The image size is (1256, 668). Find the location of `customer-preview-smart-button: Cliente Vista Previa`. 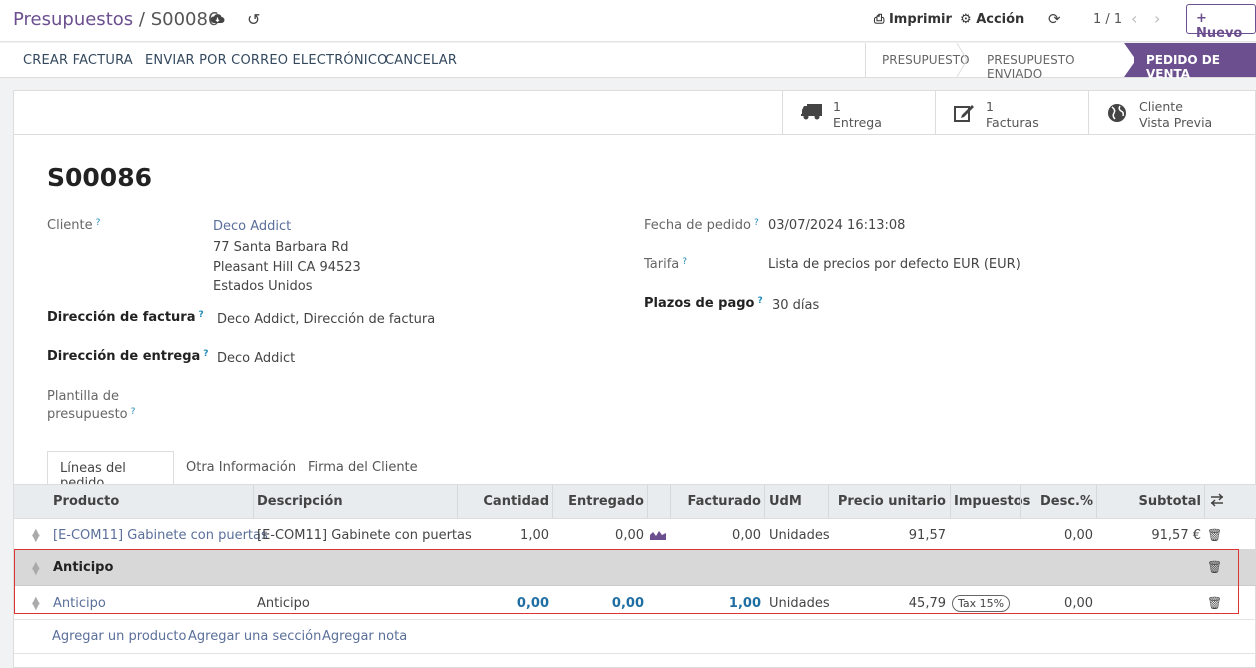

customer-preview-smart-button: Cliente Vista Previa is located at coordinates (1172, 113).